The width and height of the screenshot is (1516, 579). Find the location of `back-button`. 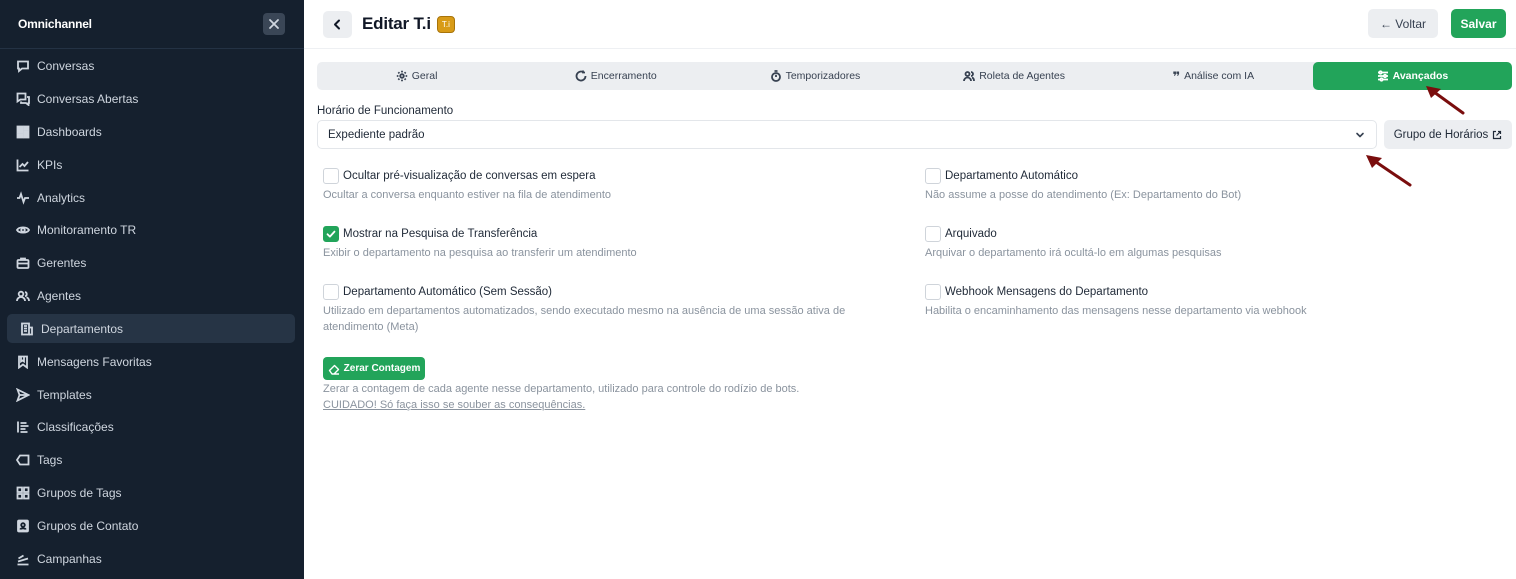

back-button is located at coordinates (337, 24).